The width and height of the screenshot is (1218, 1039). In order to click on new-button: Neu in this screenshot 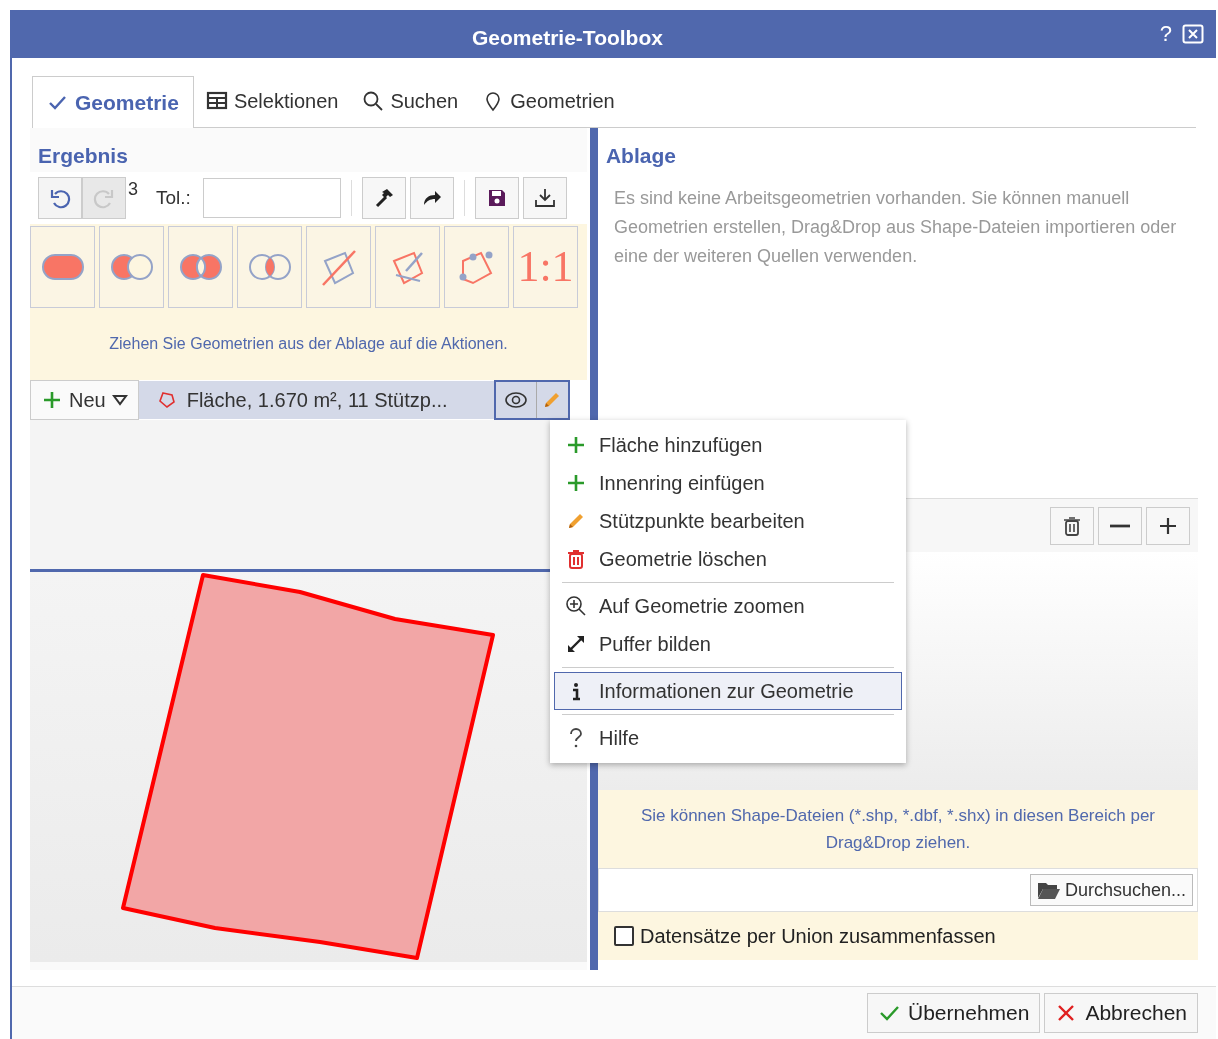, I will do `click(84, 400)`.